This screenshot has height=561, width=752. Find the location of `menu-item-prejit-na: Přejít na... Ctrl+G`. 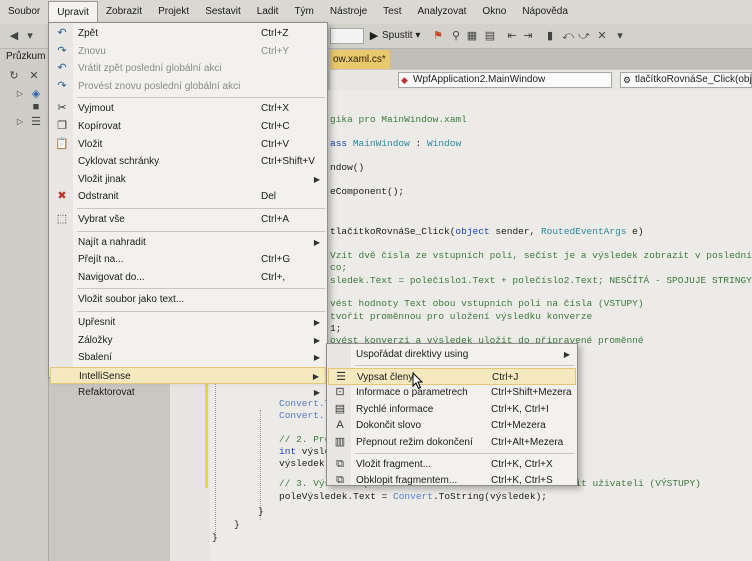

menu-item-prejit-na: Přejít na... Ctrl+G is located at coordinates (188, 259).